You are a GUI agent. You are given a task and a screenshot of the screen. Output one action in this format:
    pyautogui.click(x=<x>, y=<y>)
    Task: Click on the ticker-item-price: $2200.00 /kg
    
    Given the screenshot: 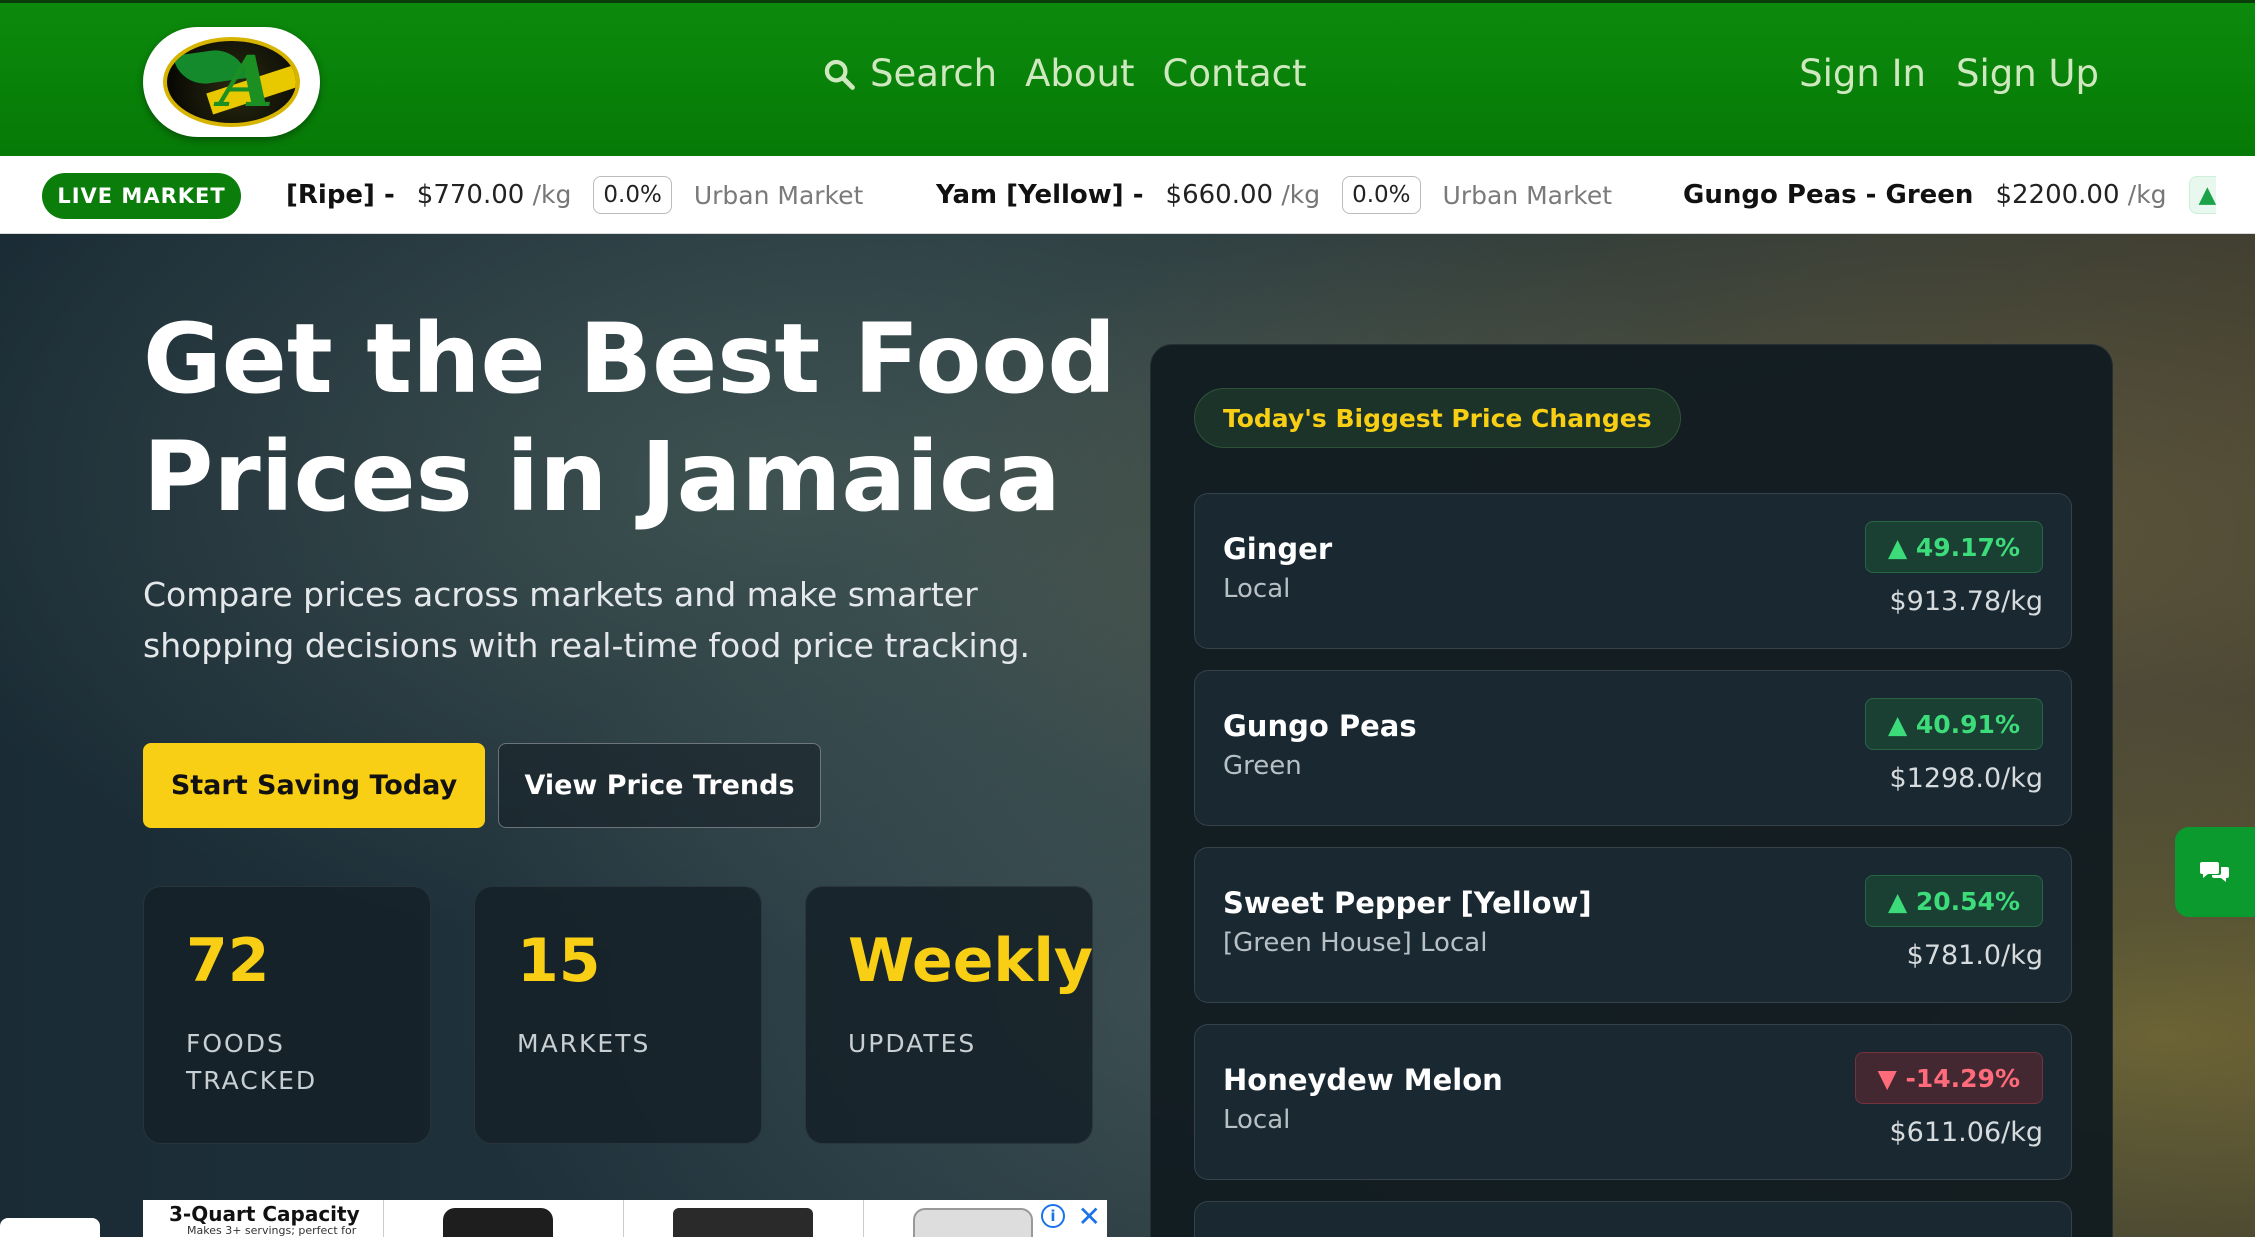 What is the action you would take?
    pyautogui.click(x=2081, y=195)
    